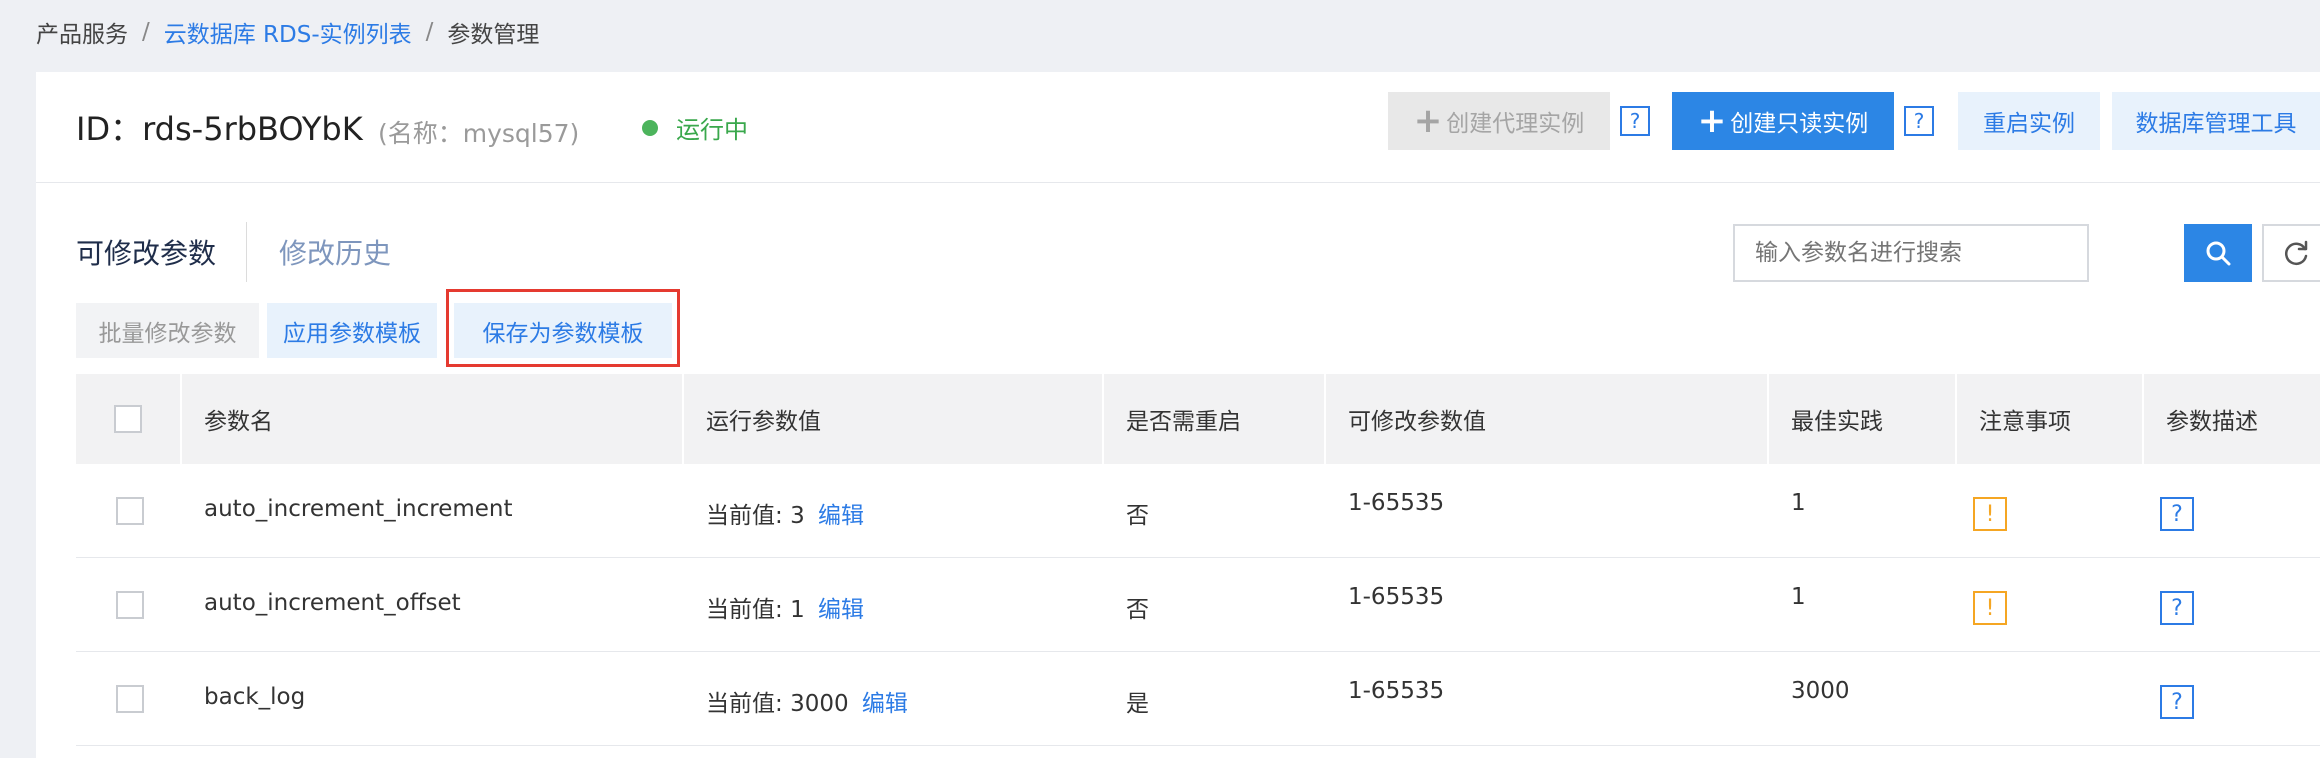  I want to click on instance-name: (名称：mysql57), so click(479, 133).